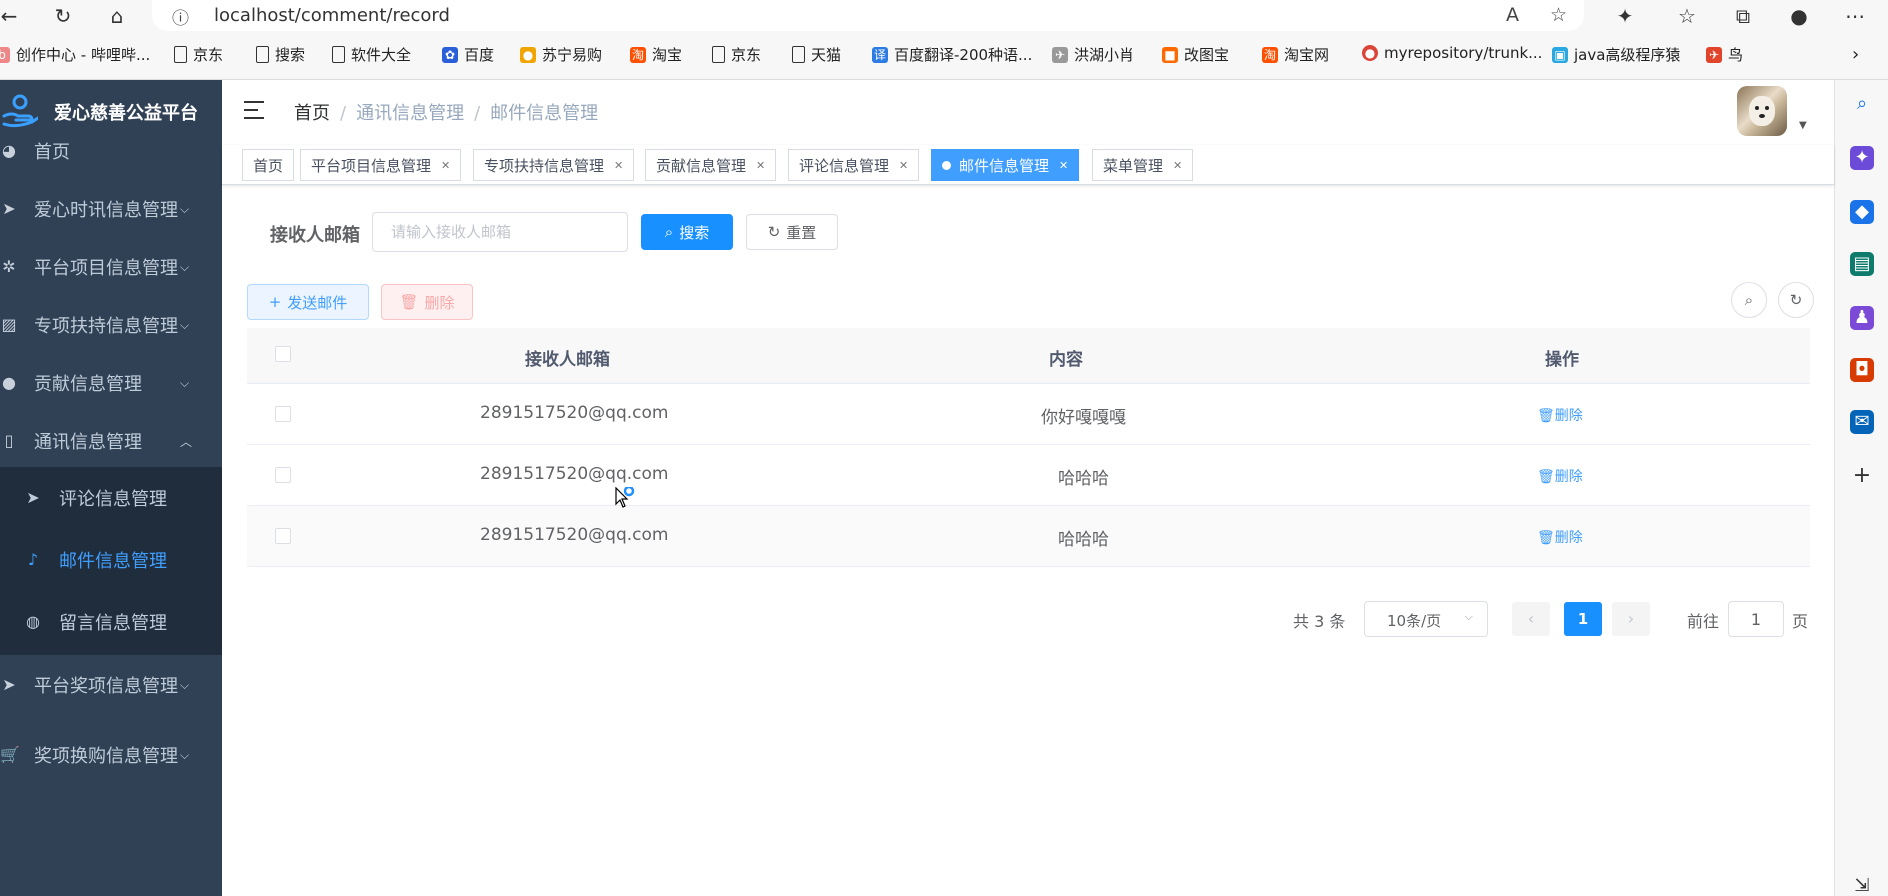 This screenshot has width=1888, height=896. Describe the element at coordinates (1625, 16) in the screenshot. I see `extensions-icon: ✦` at that location.